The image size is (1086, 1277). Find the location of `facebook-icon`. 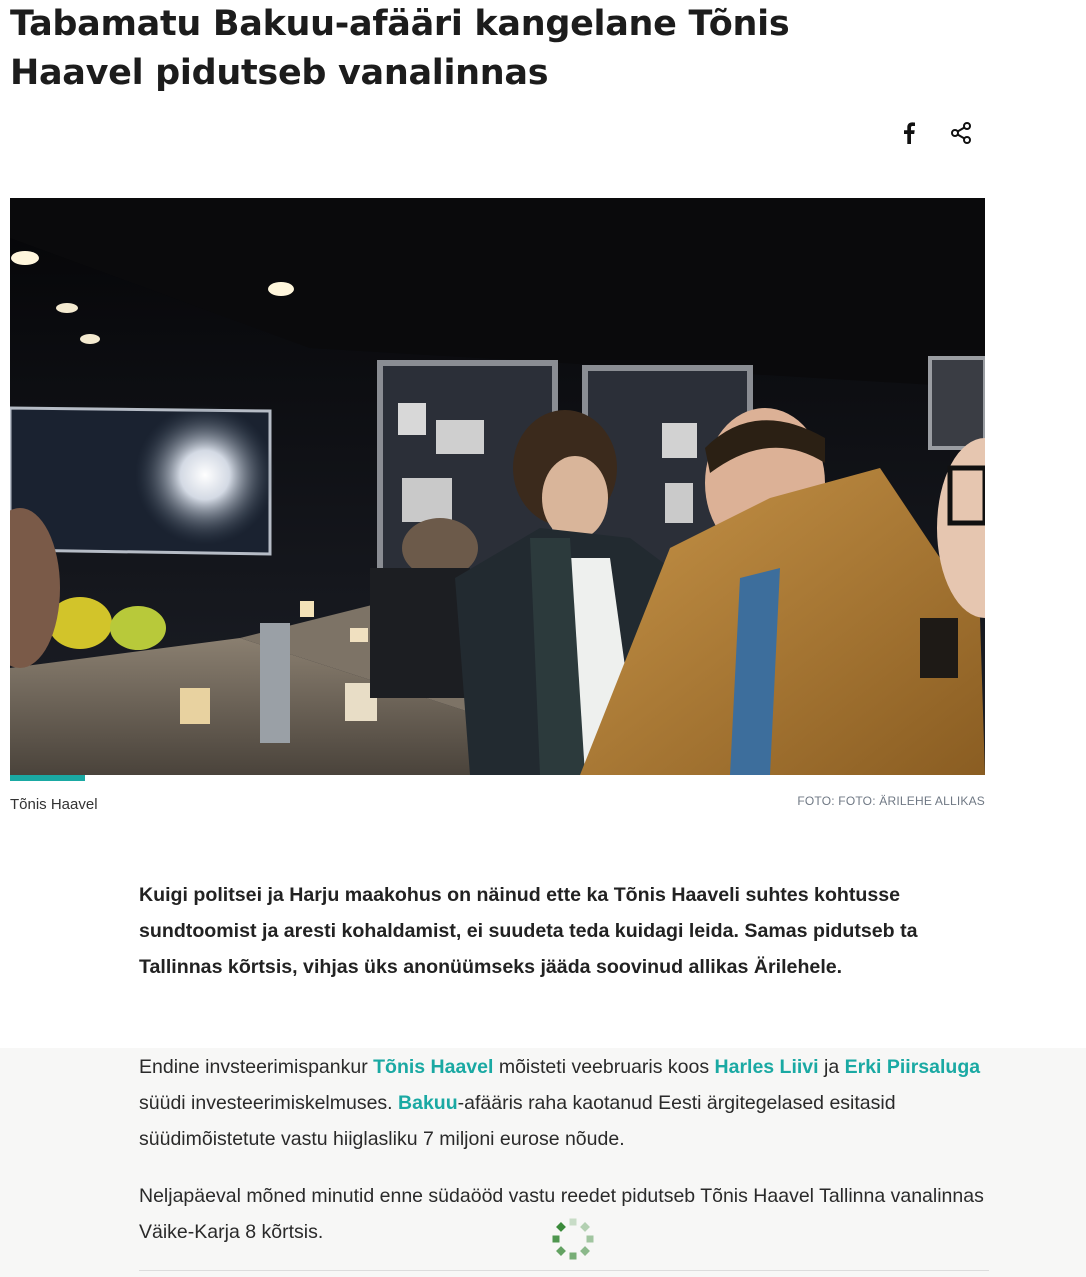

facebook-icon is located at coordinates (909, 133).